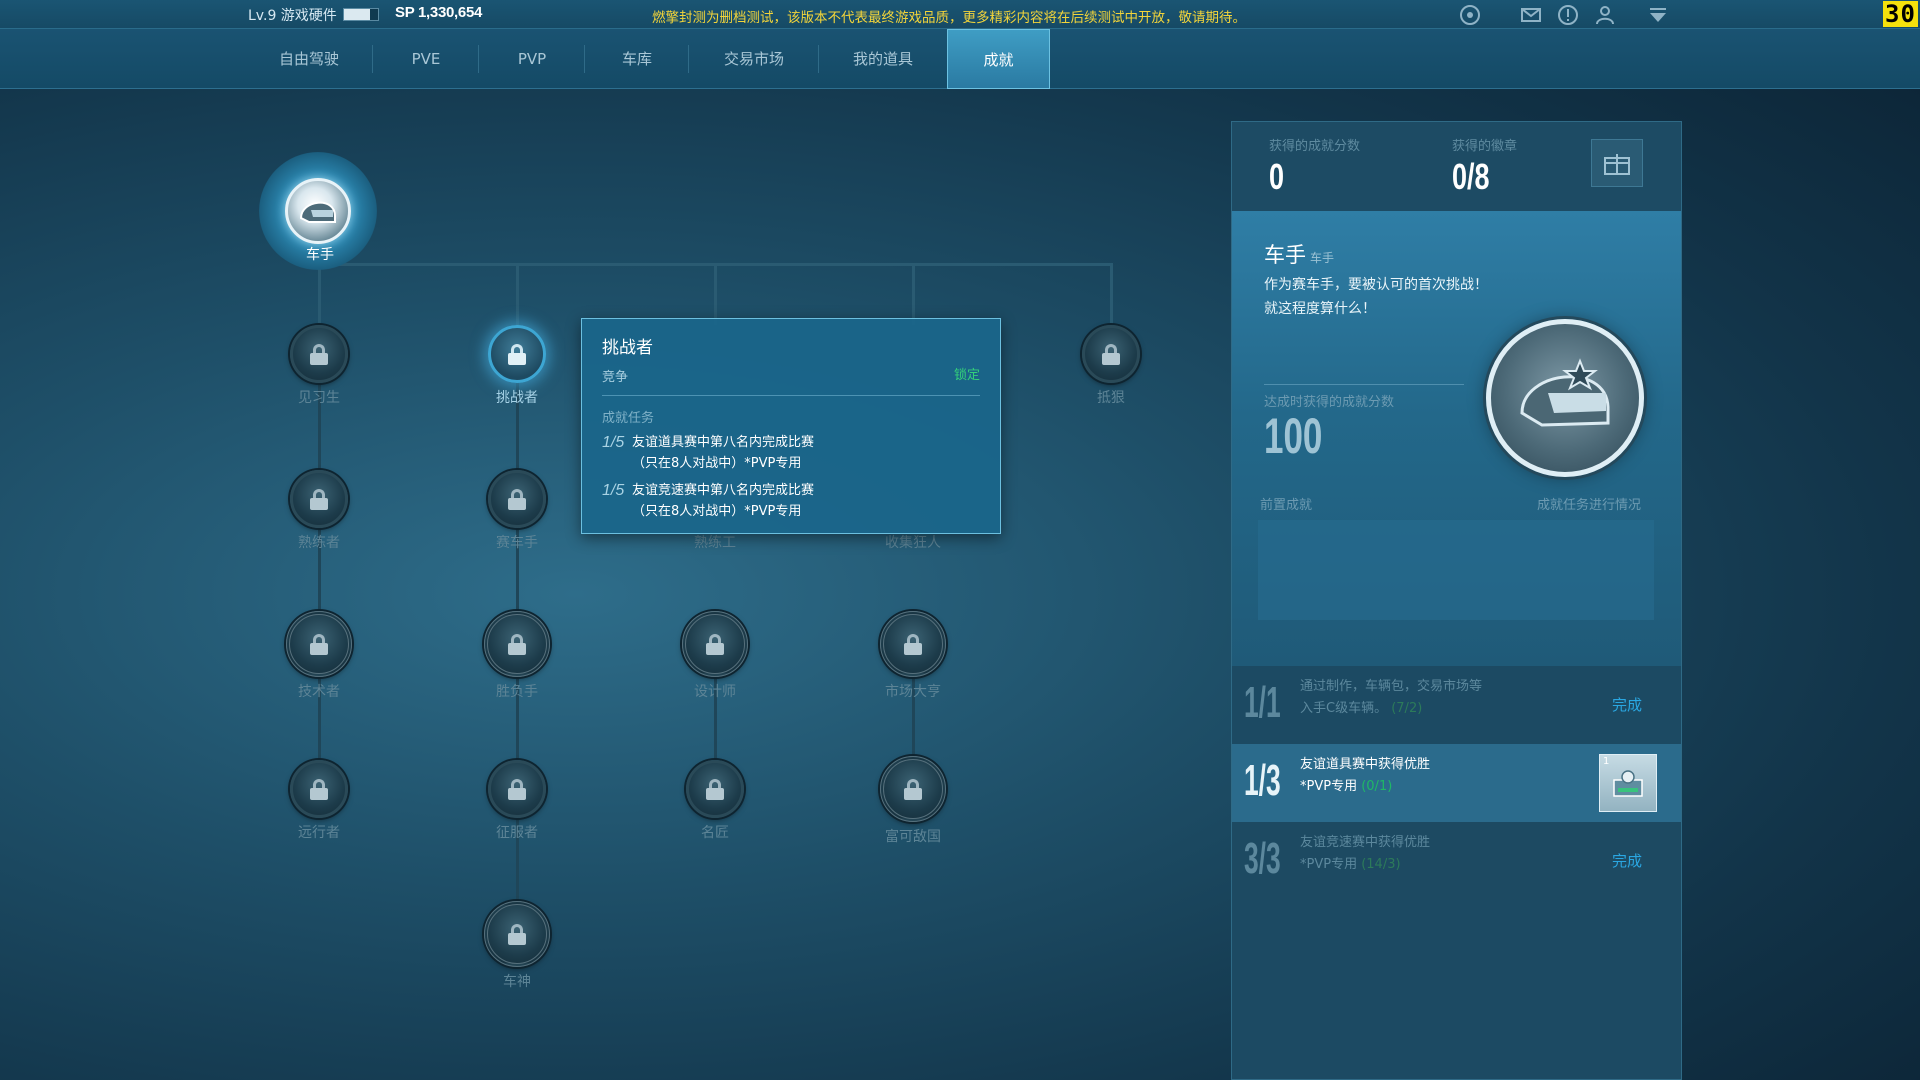 This screenshot has height=1080, width=1920. What do you see at coordinates (791, 501) in the screenshot?
I see `tooltip-task: 1/5 友谊竞速赛中第八名内完成比赛 （只在8人对战中）*PVP专用` at bounding box center [791, 501].